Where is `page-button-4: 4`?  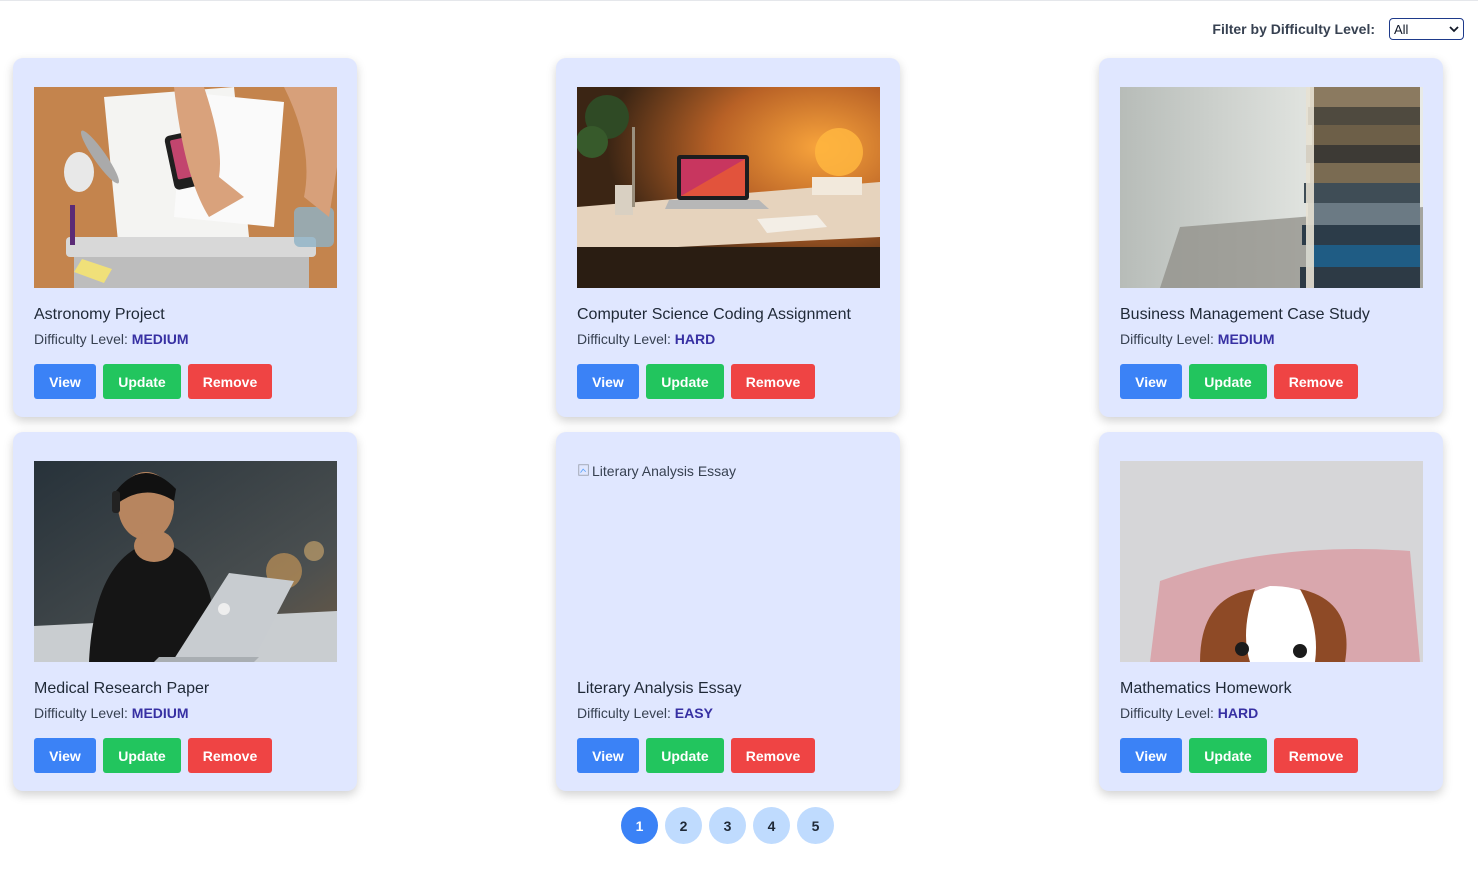 page-button-4: 4 is located at coordinates (771, 825).